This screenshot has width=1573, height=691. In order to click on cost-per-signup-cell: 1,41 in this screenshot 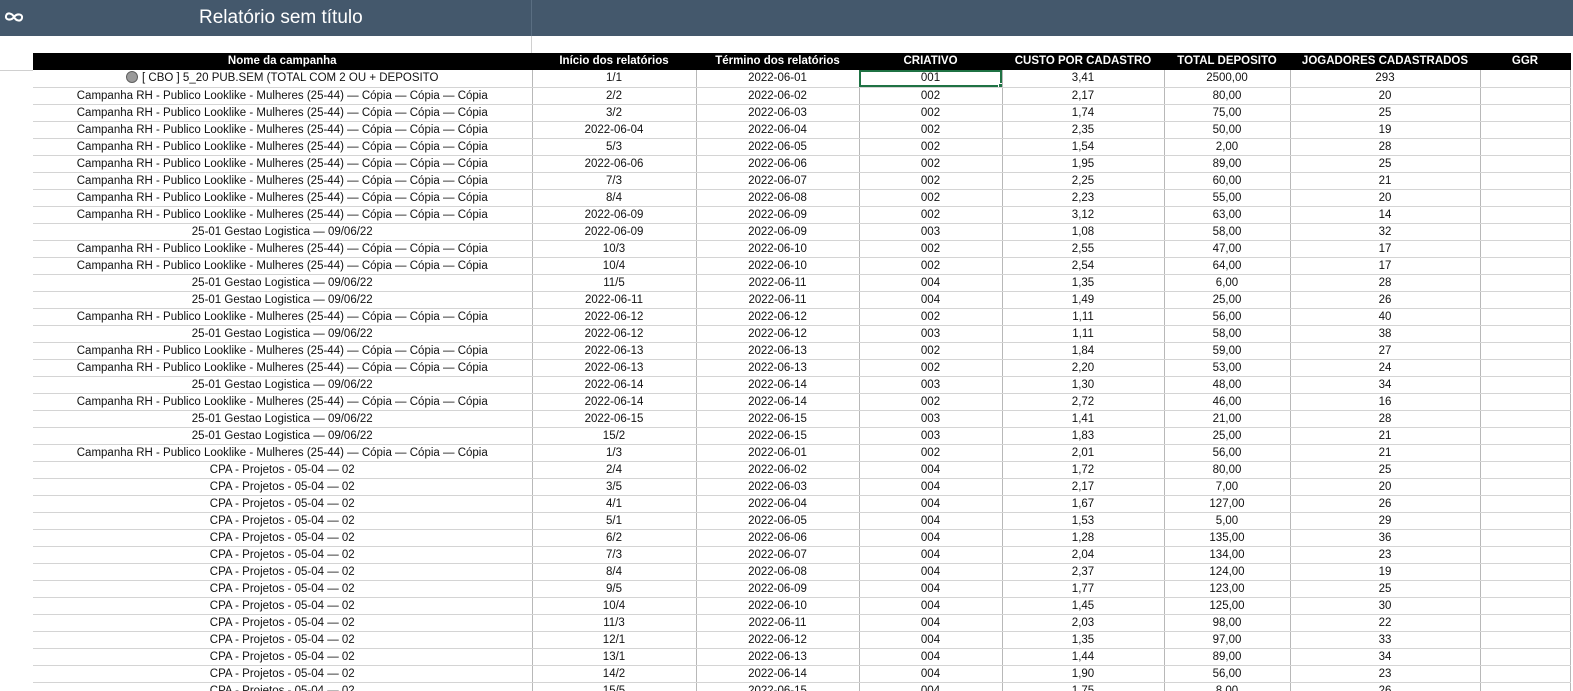, I will do `click(1083, 419)`.